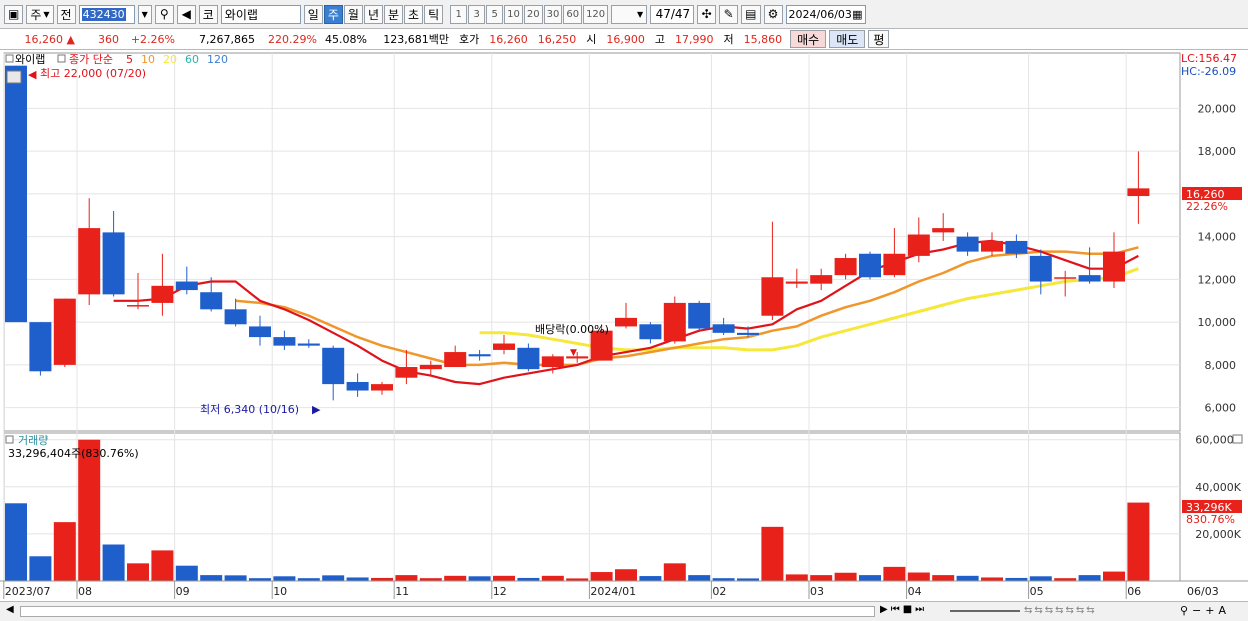  Describe the element at coordinates (557, 39) in the screenshot. I see `ask-price-2: 16,250` at that location.